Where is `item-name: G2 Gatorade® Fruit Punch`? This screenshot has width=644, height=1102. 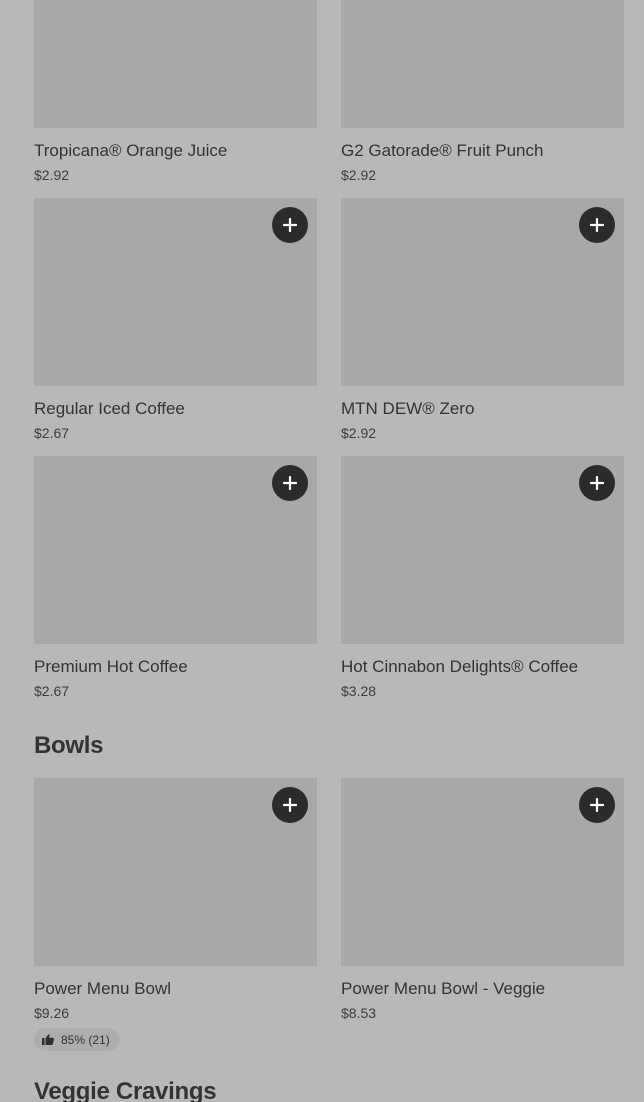
item-name: G2 Gatorade® Fruit Punch is located at coordinates (442, 150).